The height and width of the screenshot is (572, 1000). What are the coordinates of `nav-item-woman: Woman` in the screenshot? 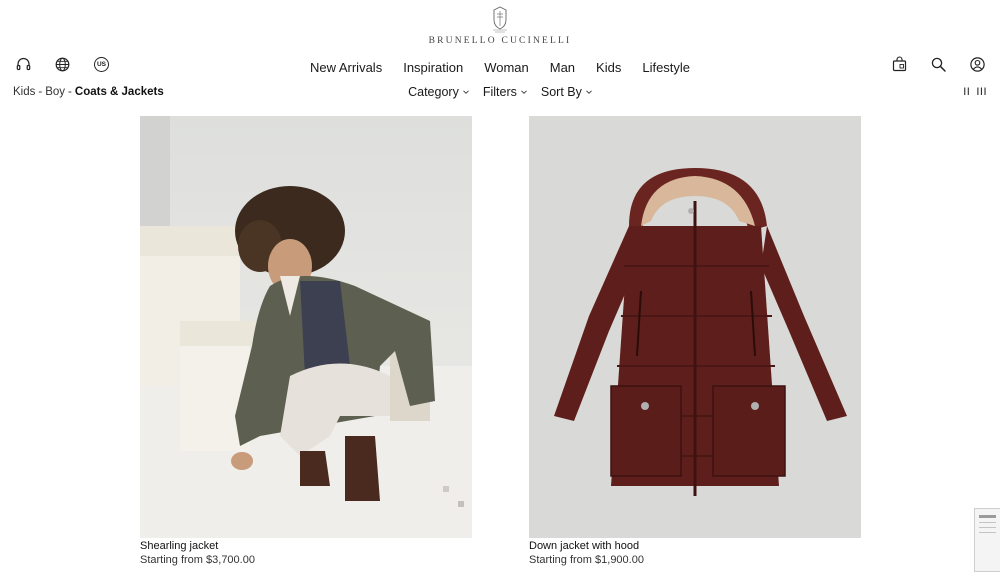 It's located at (506, 67).